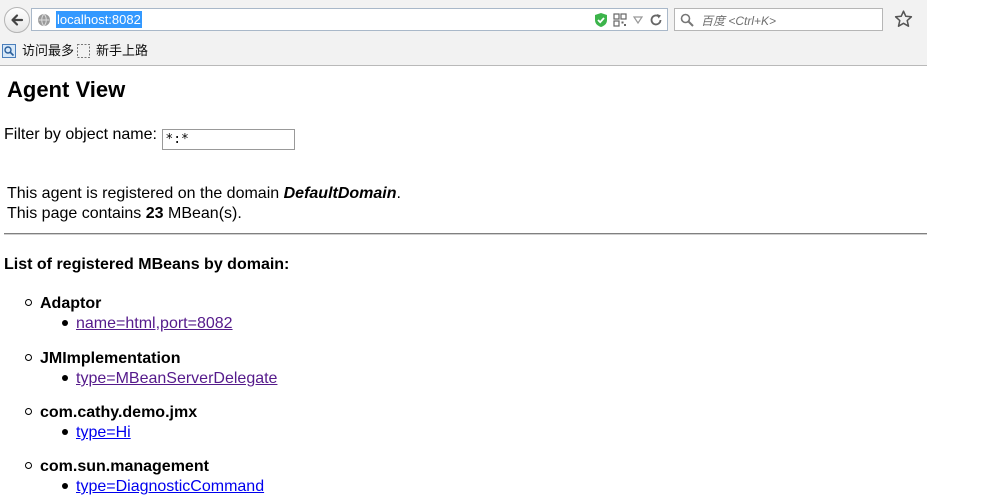  I want to click on mbean-link: type=Hi, so click(103, 433).